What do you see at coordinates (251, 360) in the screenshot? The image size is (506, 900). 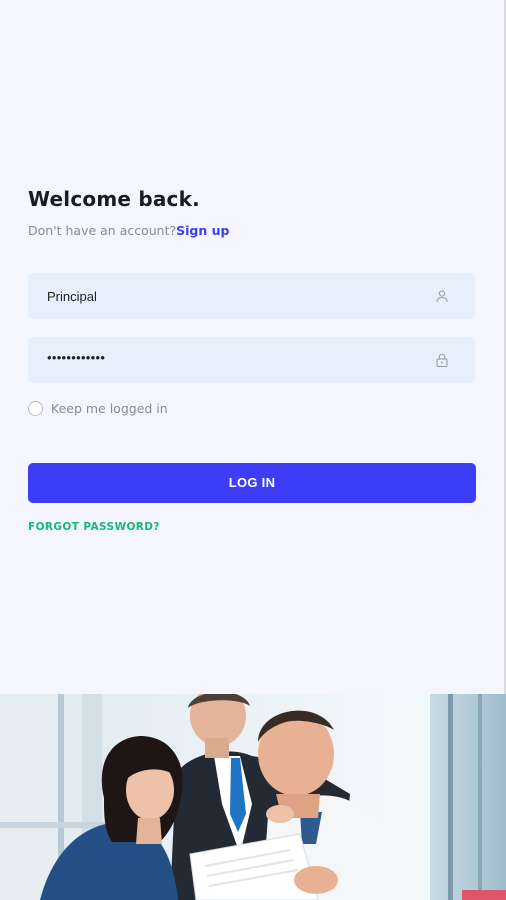 I see `password-field: ••••••••••••` at bounding box center [251, 360].